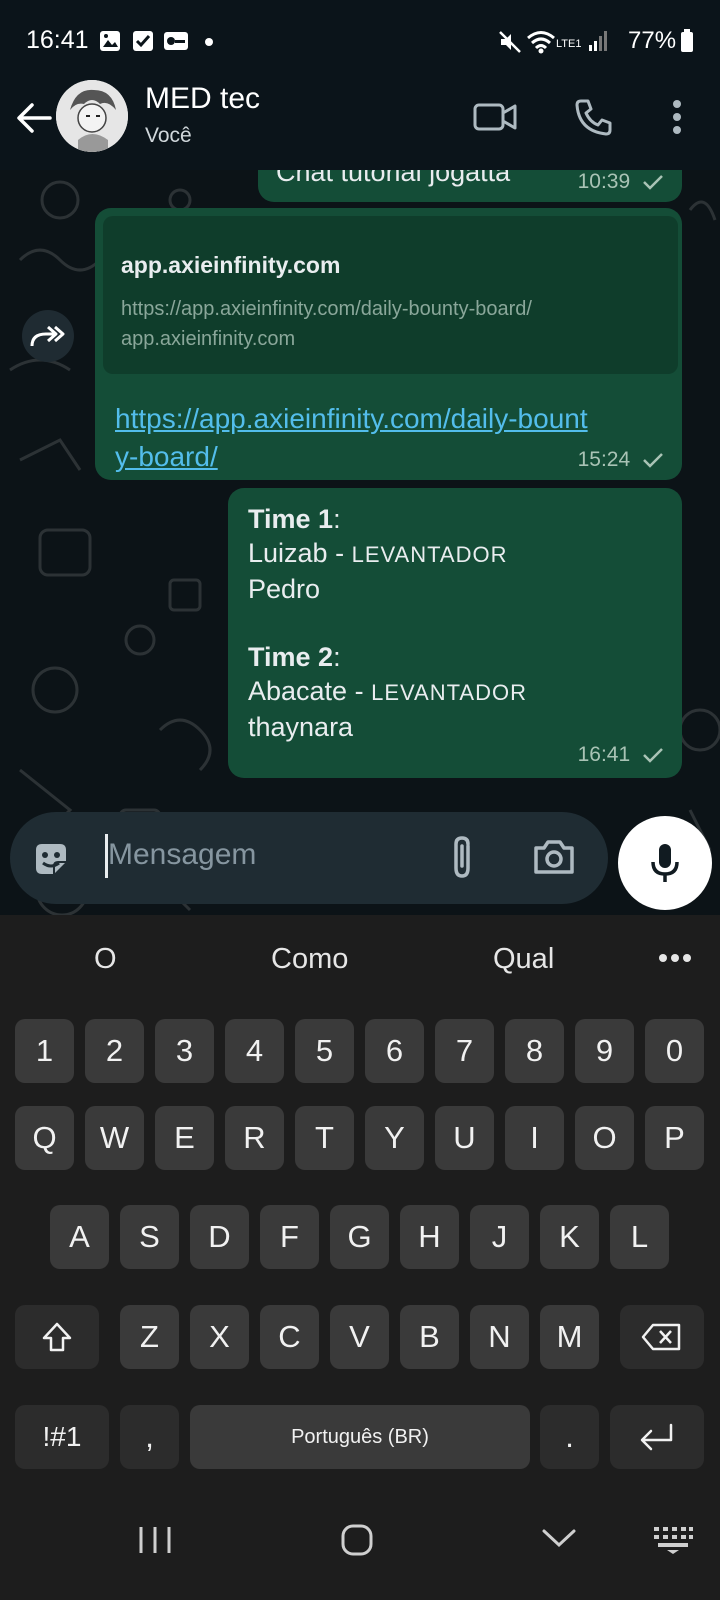  I want to click on video-camera-icon, so click(495, 117).